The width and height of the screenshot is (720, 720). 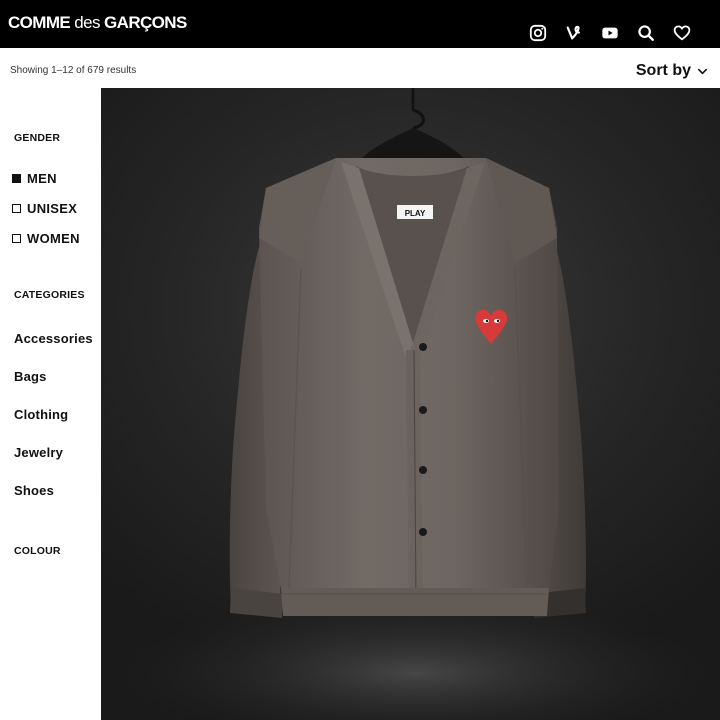 I want to click on gender-filter-women: WOMEN, so click(x=46, y=238).